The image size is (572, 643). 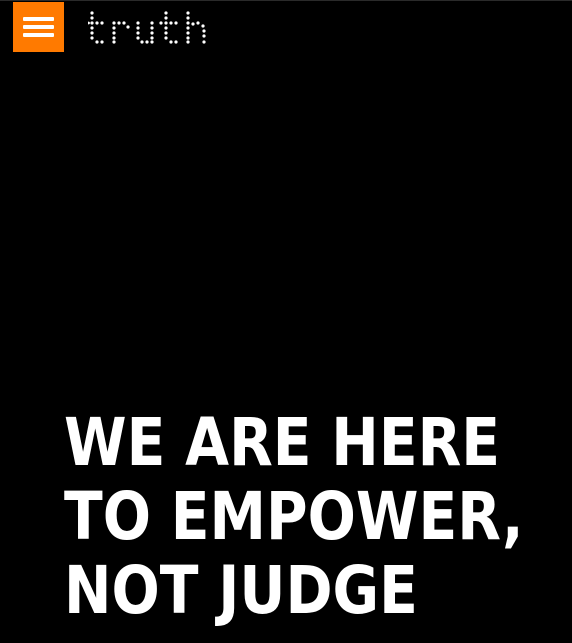 I want to click on headline-line-3: NOT JUDGE, so click(x=241, y=590).